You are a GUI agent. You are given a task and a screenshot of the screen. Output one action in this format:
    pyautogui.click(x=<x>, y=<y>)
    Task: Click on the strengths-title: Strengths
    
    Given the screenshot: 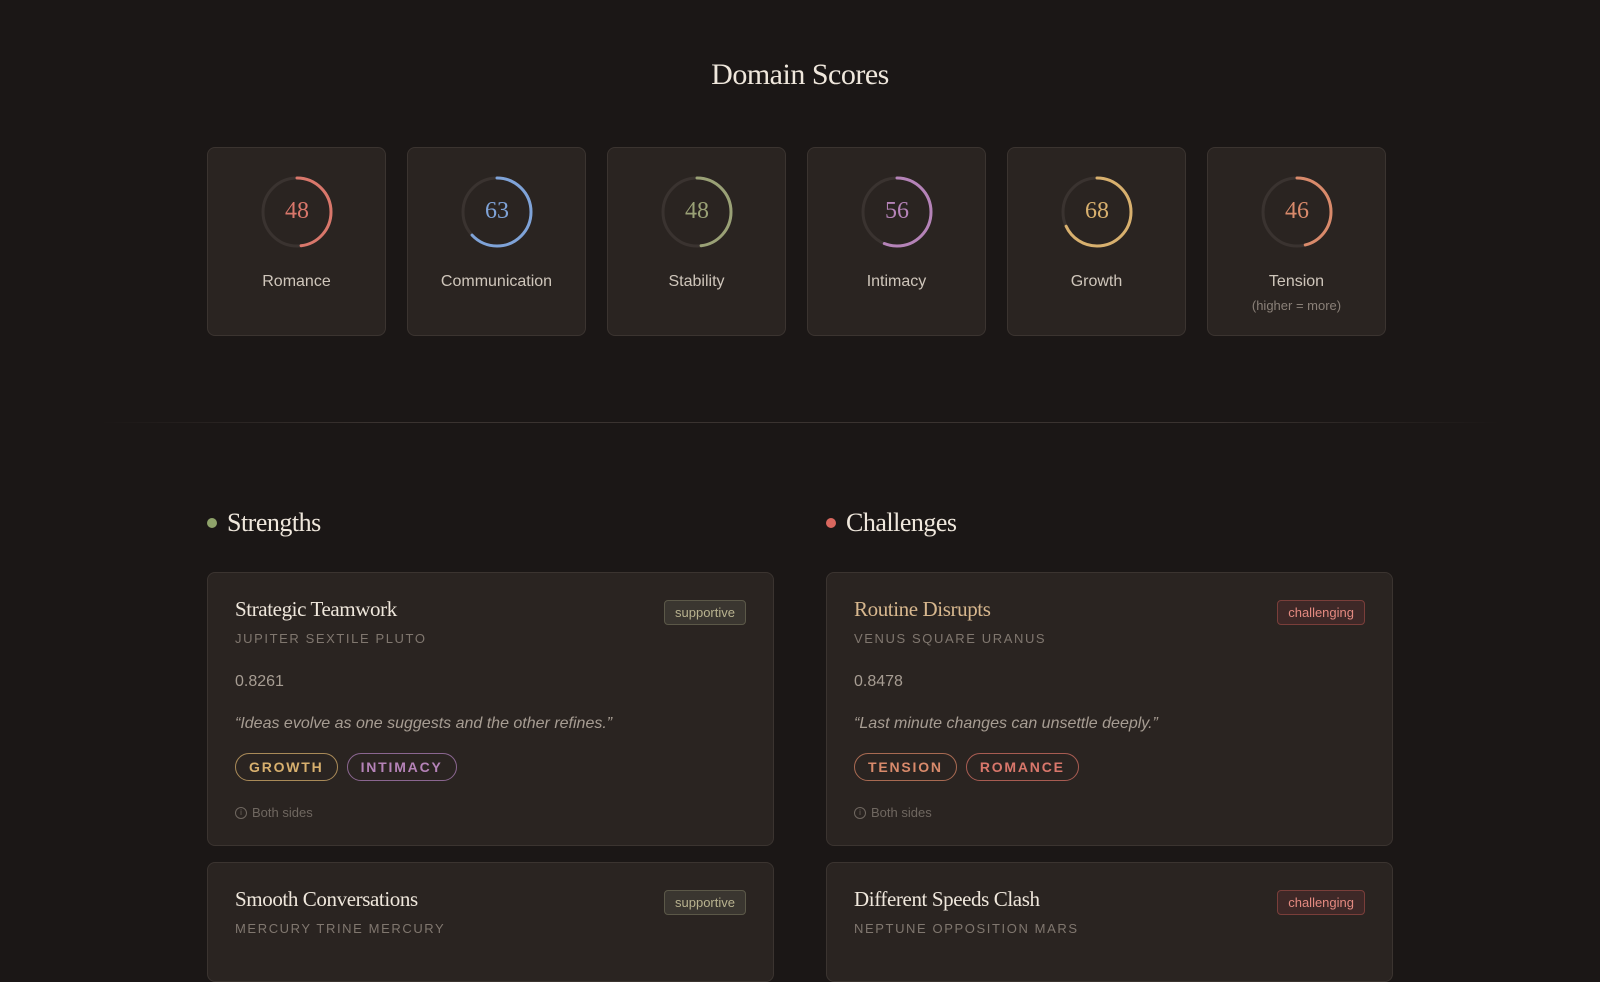 What is the action you would take?
    pyautogui.click(x=274, y=522)
    